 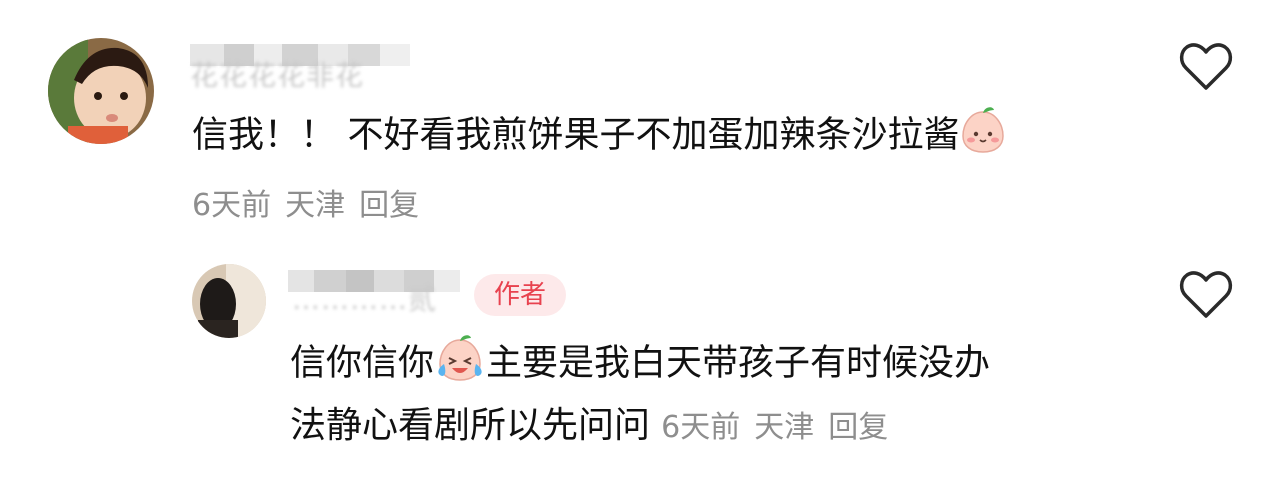 I want to click on comment-text-line2: 法静心看剧所以先问问 6天前 天津 回复, so click(x=596, y=426).